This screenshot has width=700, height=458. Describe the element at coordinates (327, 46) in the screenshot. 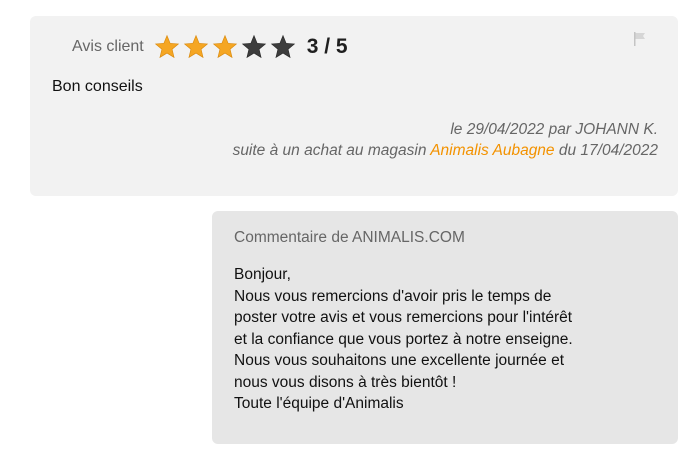

I see `rating-score: 3 / 5` at that location.